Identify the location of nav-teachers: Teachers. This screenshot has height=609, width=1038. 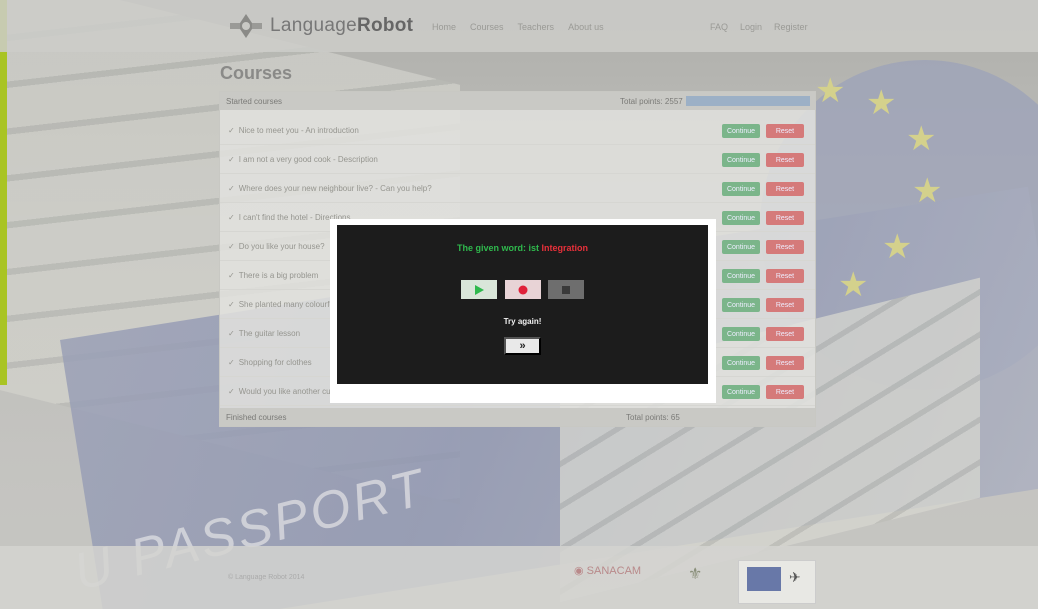
(536, 27).